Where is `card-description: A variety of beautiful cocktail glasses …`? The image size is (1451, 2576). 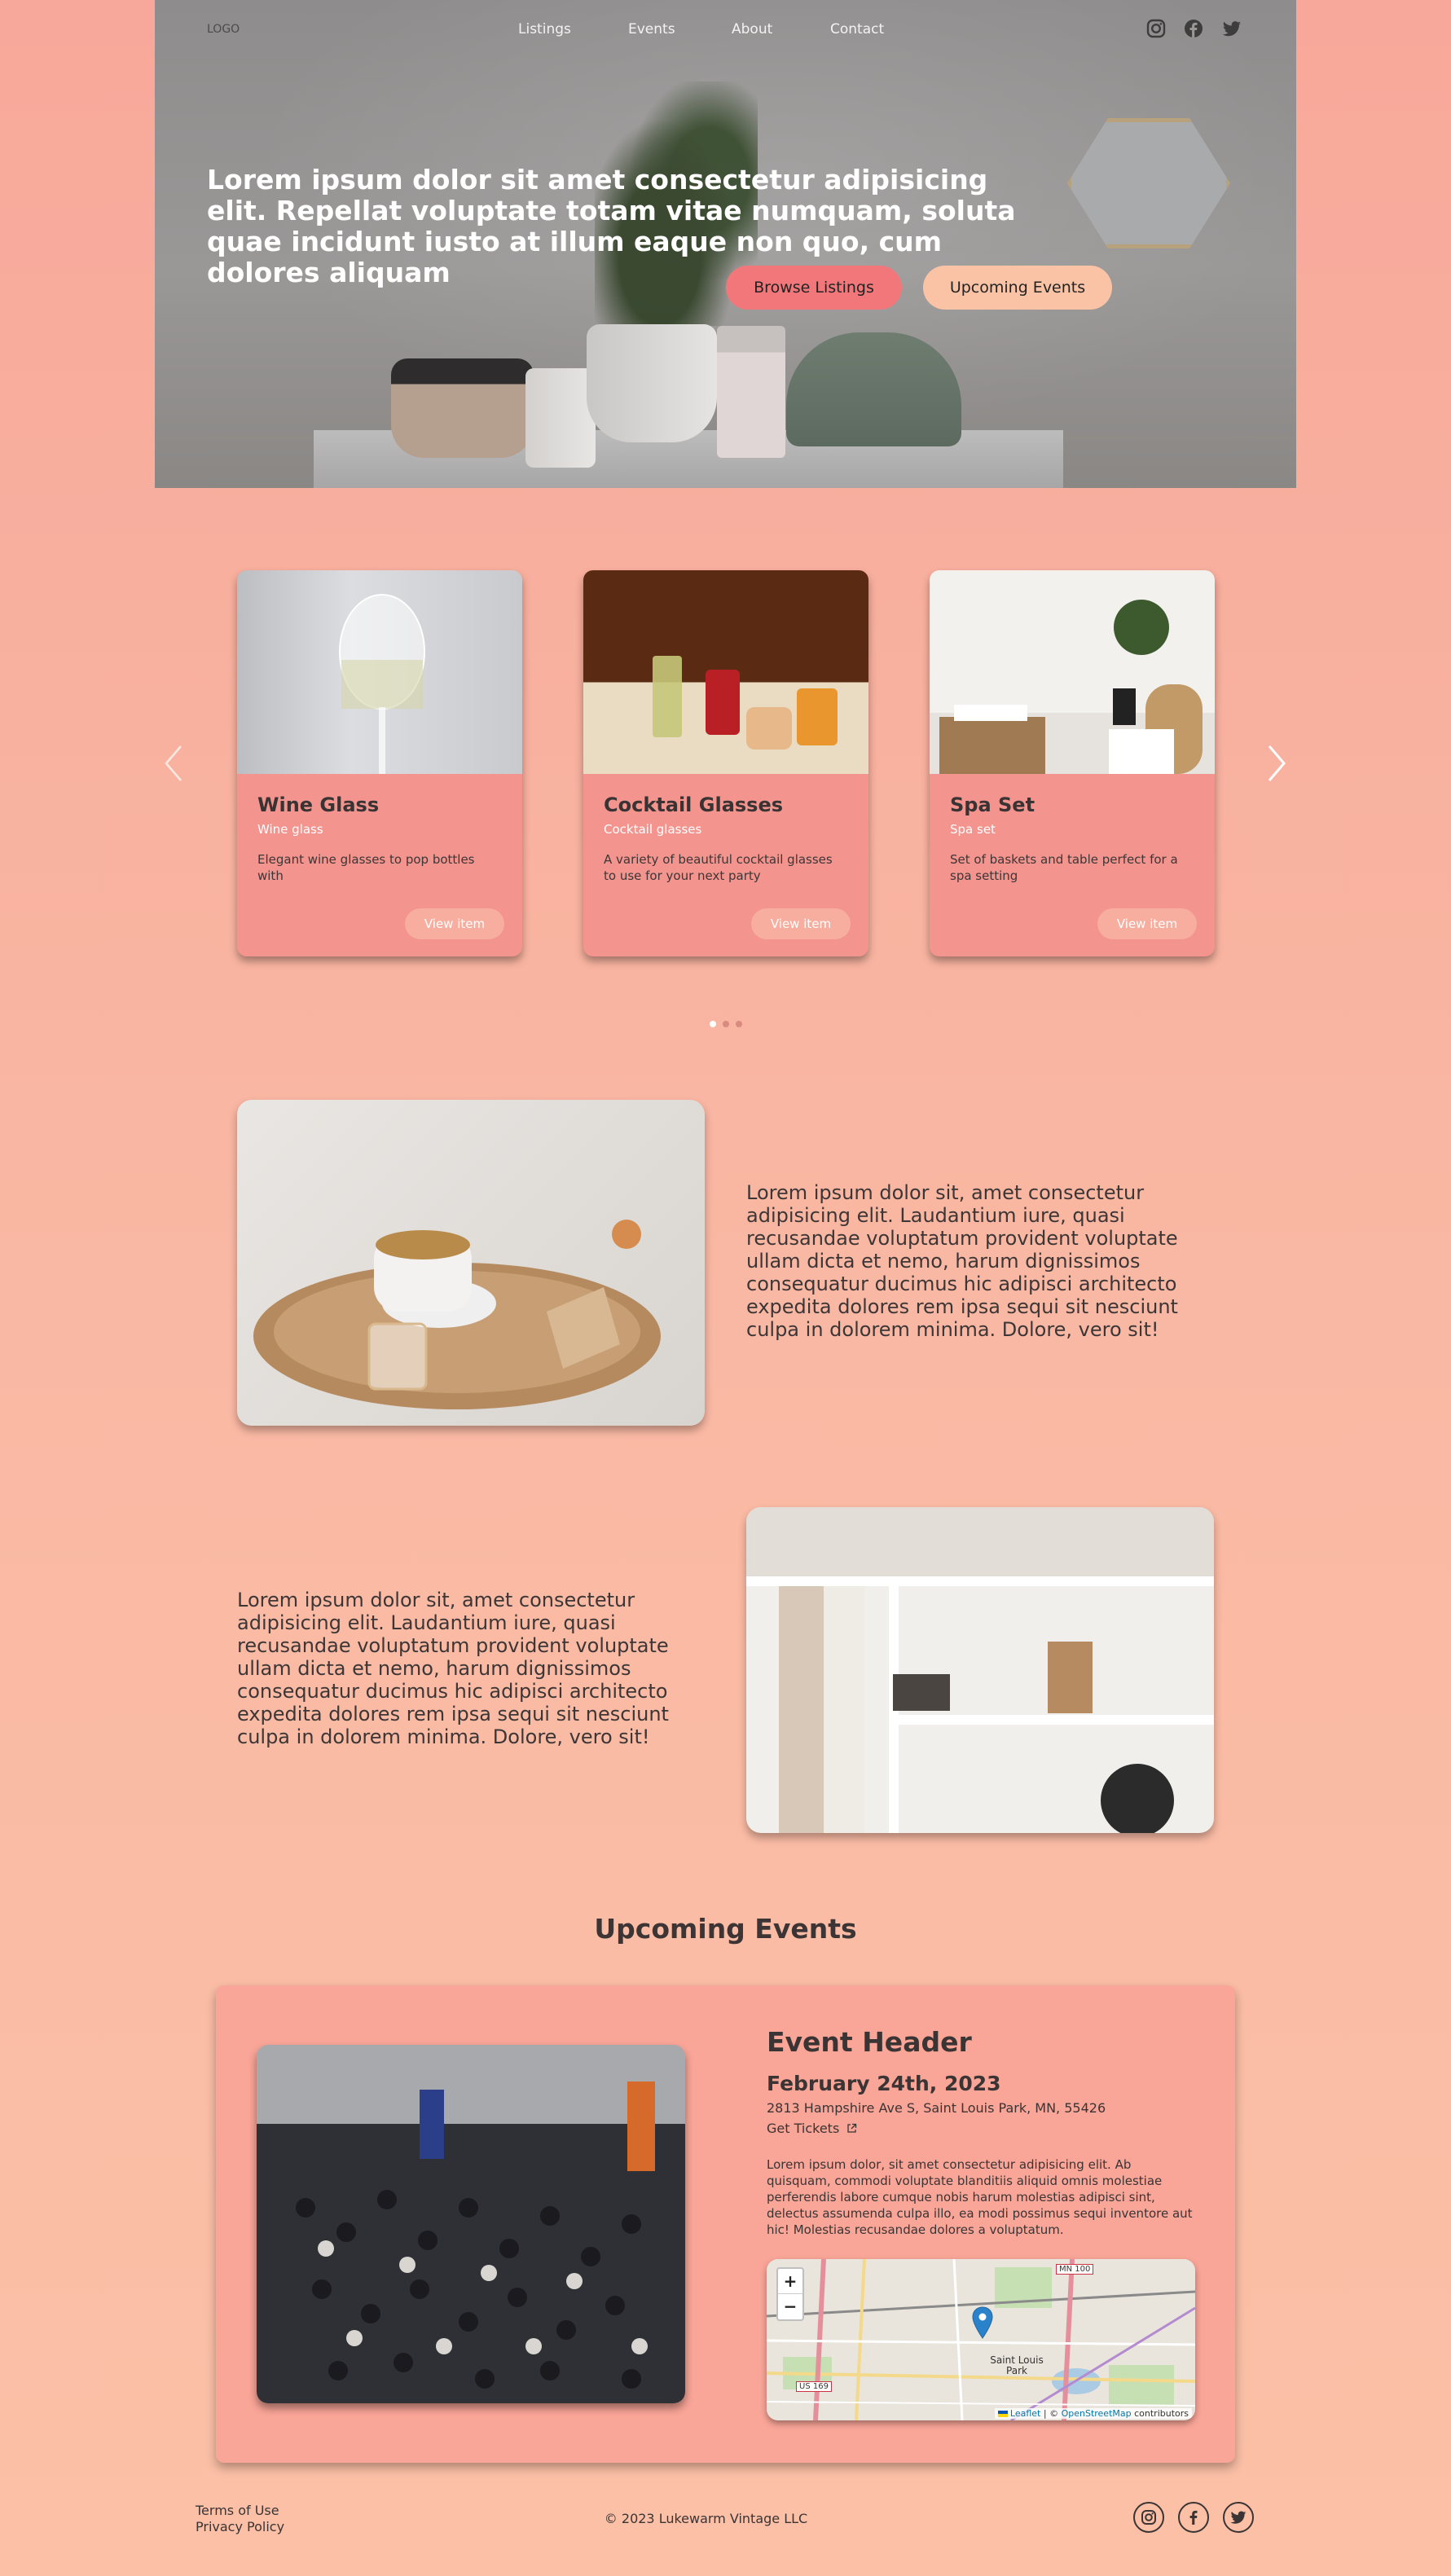 card-description: A variety of beautiful cocktail glasses … is located at coordinates (719, 867).